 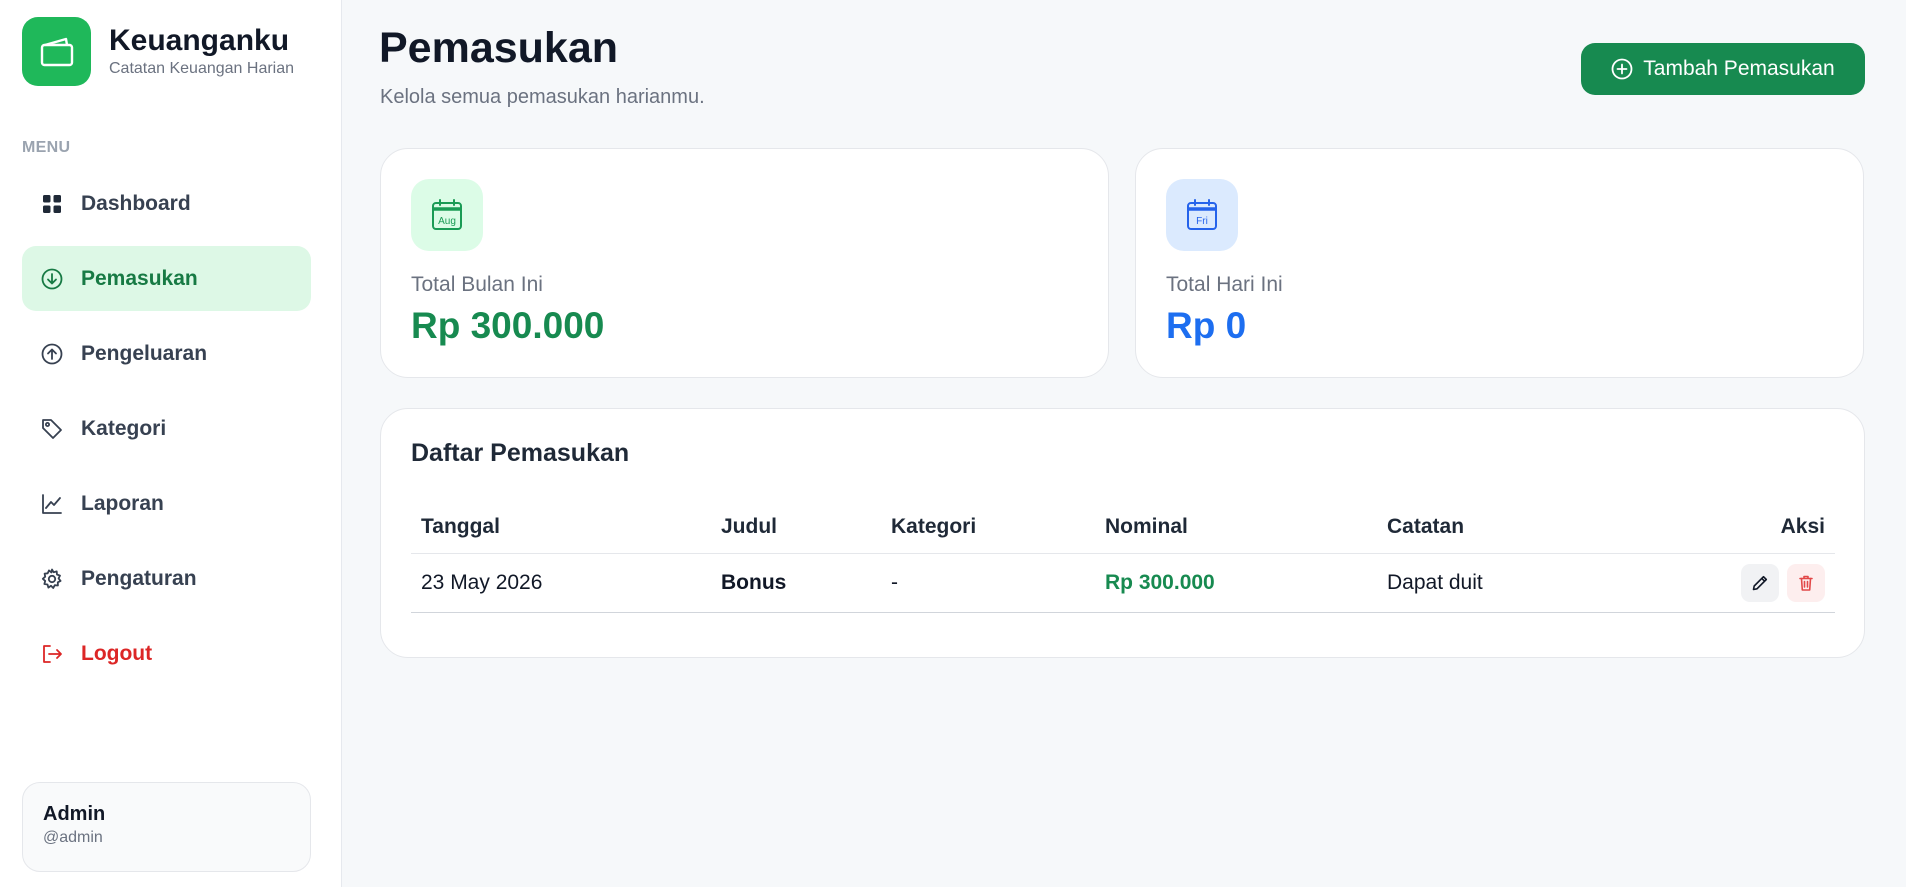 What do you see at coordinates (74, 814) in the screenshot?
I see `user-name: Admin` at bounding box center [74, 814].